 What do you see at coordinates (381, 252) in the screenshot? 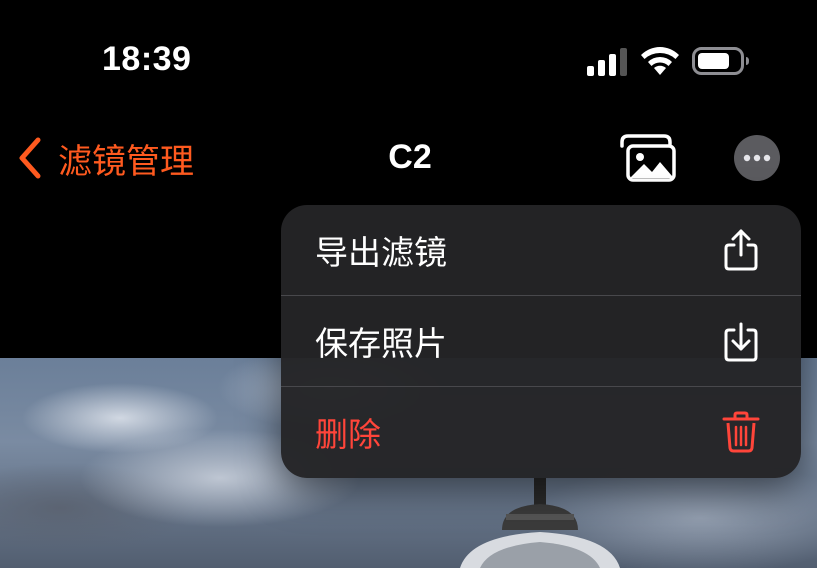
I see `menu-item-label: 导出滤镜` at bounding box center [381, 252].